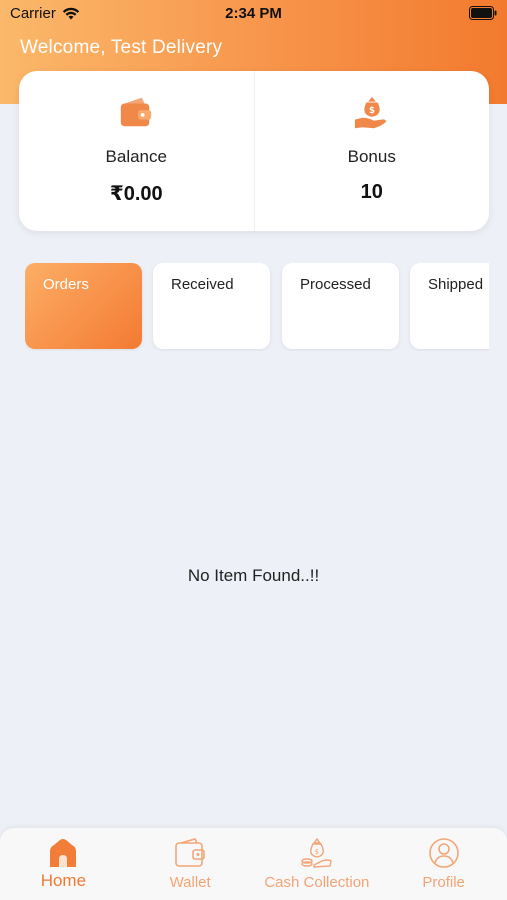  I want to click on battery-icon, so click(483, 13).